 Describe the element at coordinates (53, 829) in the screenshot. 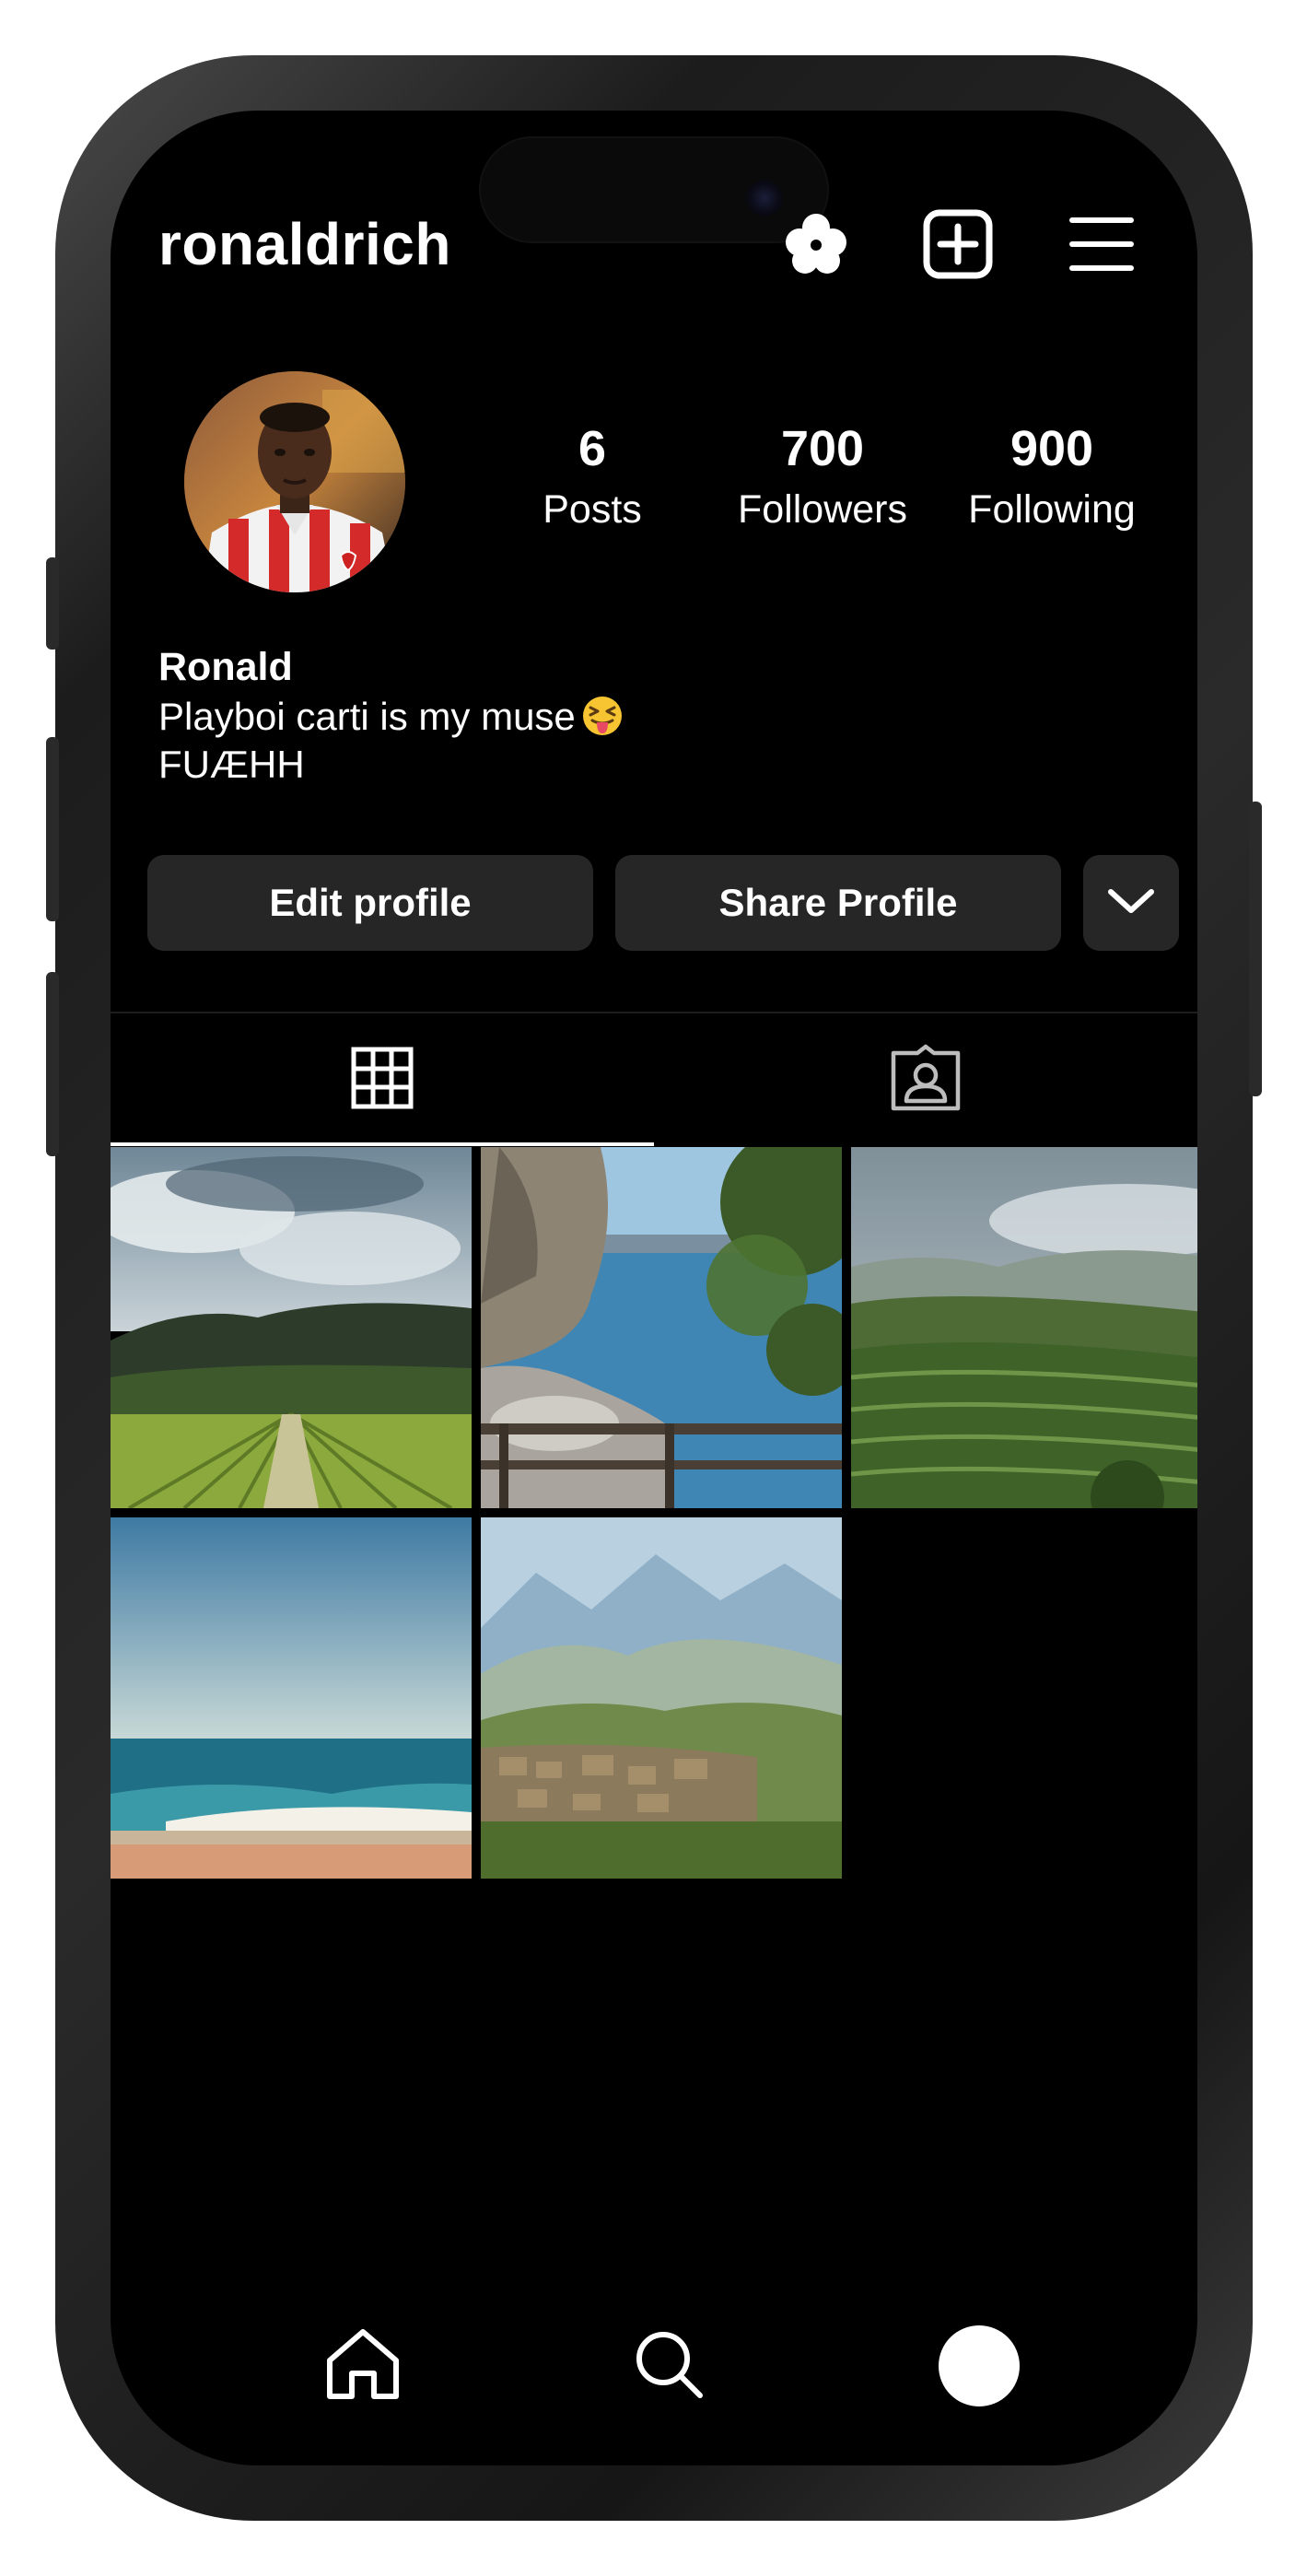

I see `volume-up-button` at that location.